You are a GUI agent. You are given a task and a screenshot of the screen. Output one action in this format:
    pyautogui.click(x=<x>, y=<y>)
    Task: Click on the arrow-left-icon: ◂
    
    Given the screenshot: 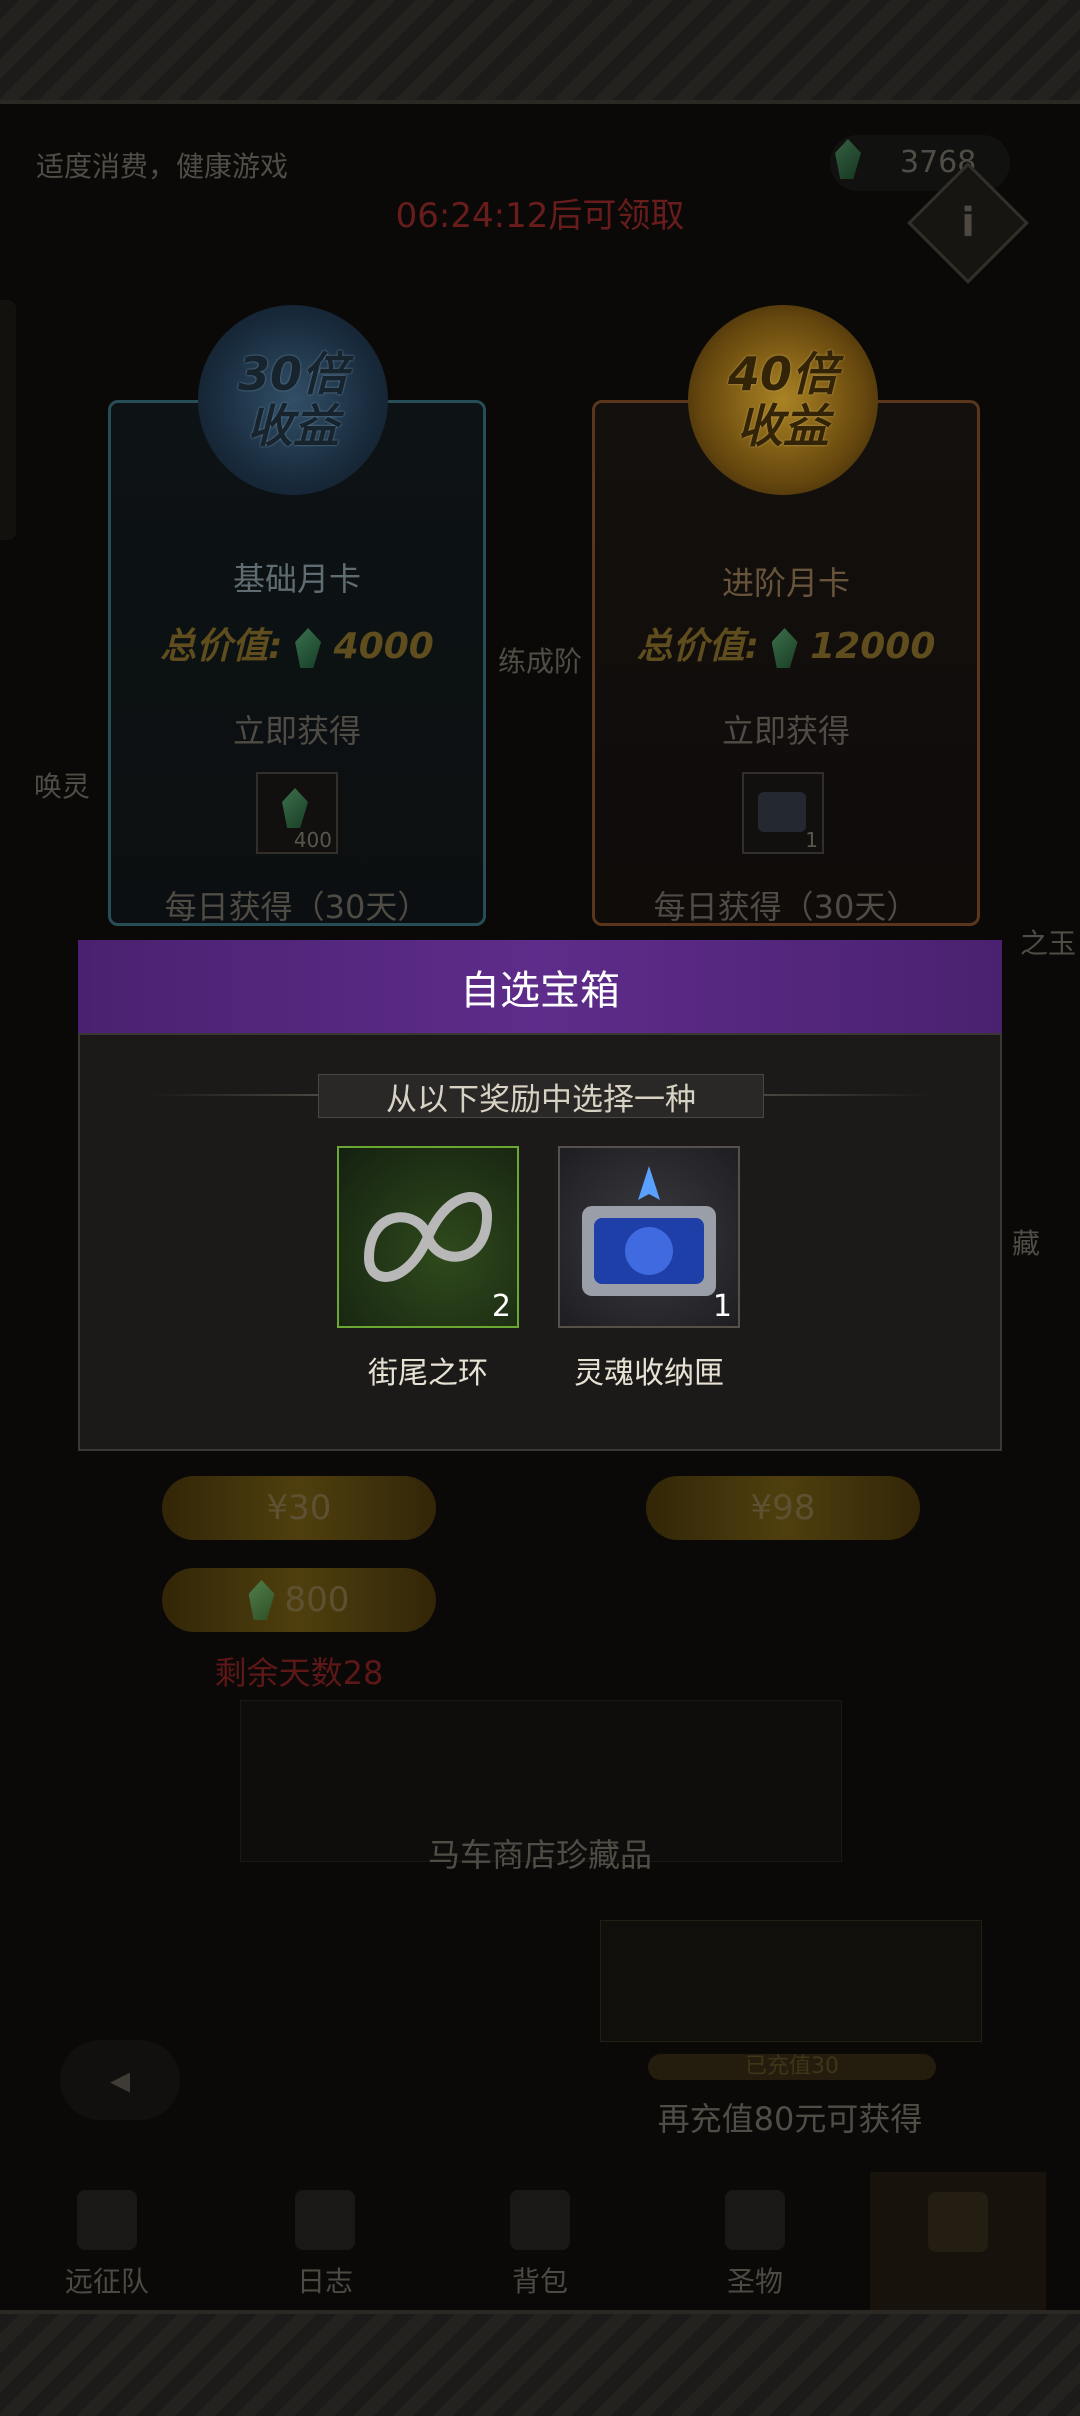 What is the action you would take?
    pyautogui.click(x=120, y=2080)
    